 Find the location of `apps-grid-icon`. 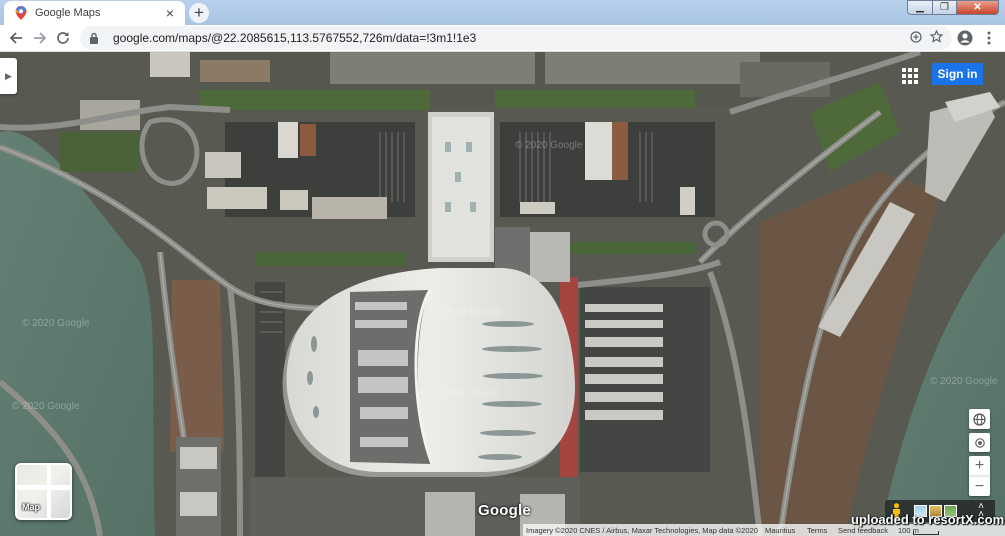

apps-grid-icon is located at coordinates (904, 70).